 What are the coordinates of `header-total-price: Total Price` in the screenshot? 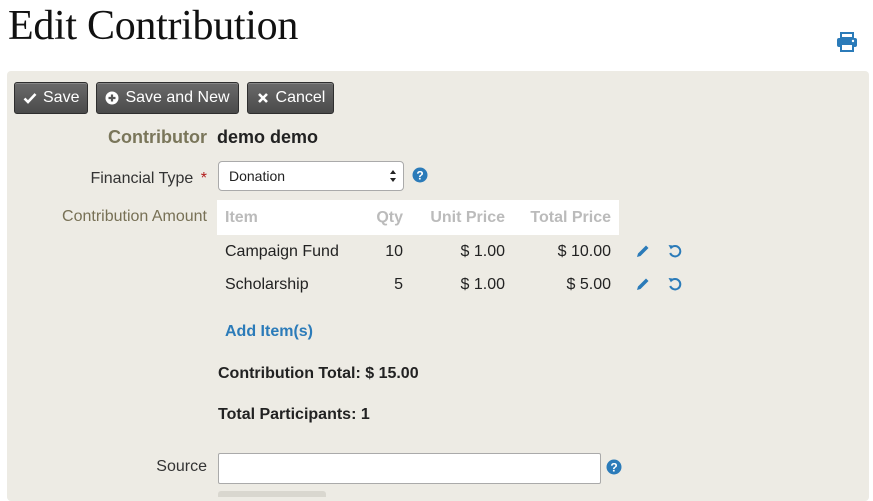 It's located at (566, 217).